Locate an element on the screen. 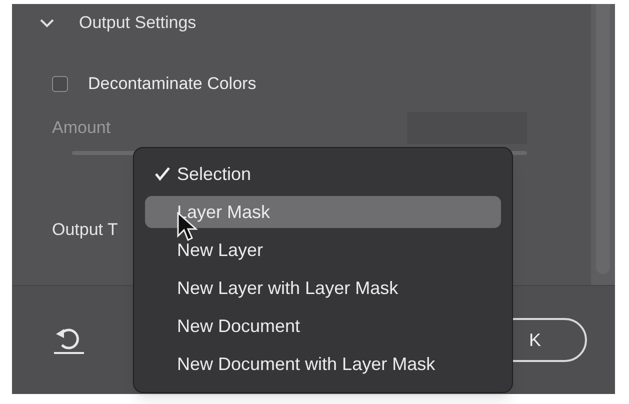 Image resolution: width=629 pixels, height=404 pixels. checkmark-icon is located at coordinates (162, 174).